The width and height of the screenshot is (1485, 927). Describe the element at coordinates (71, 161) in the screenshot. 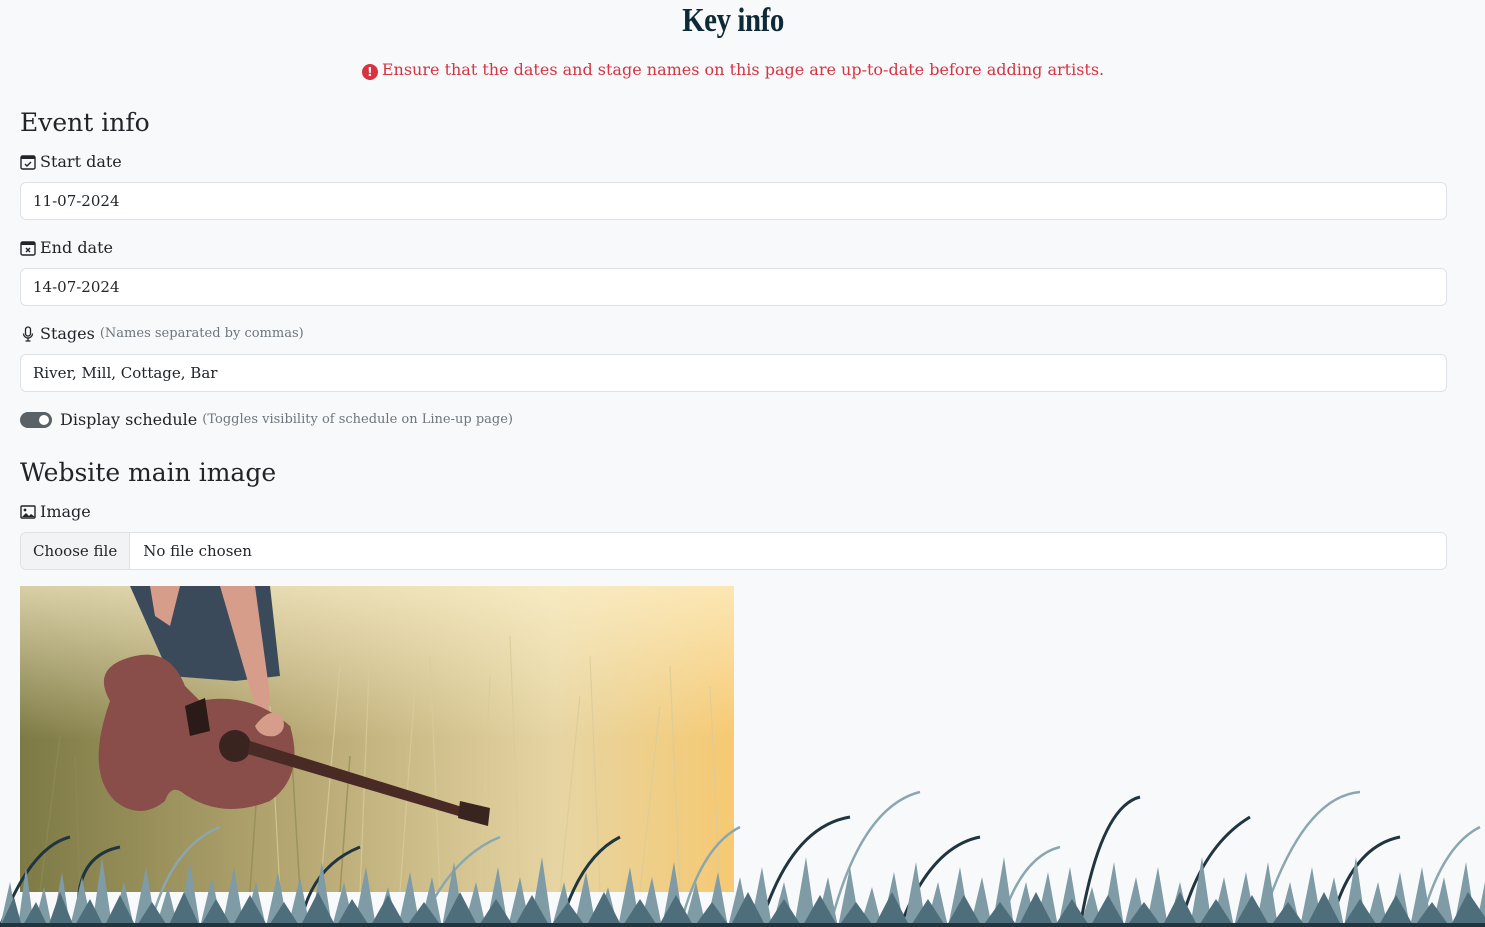

I see `start-date-label: Start date` at that location.